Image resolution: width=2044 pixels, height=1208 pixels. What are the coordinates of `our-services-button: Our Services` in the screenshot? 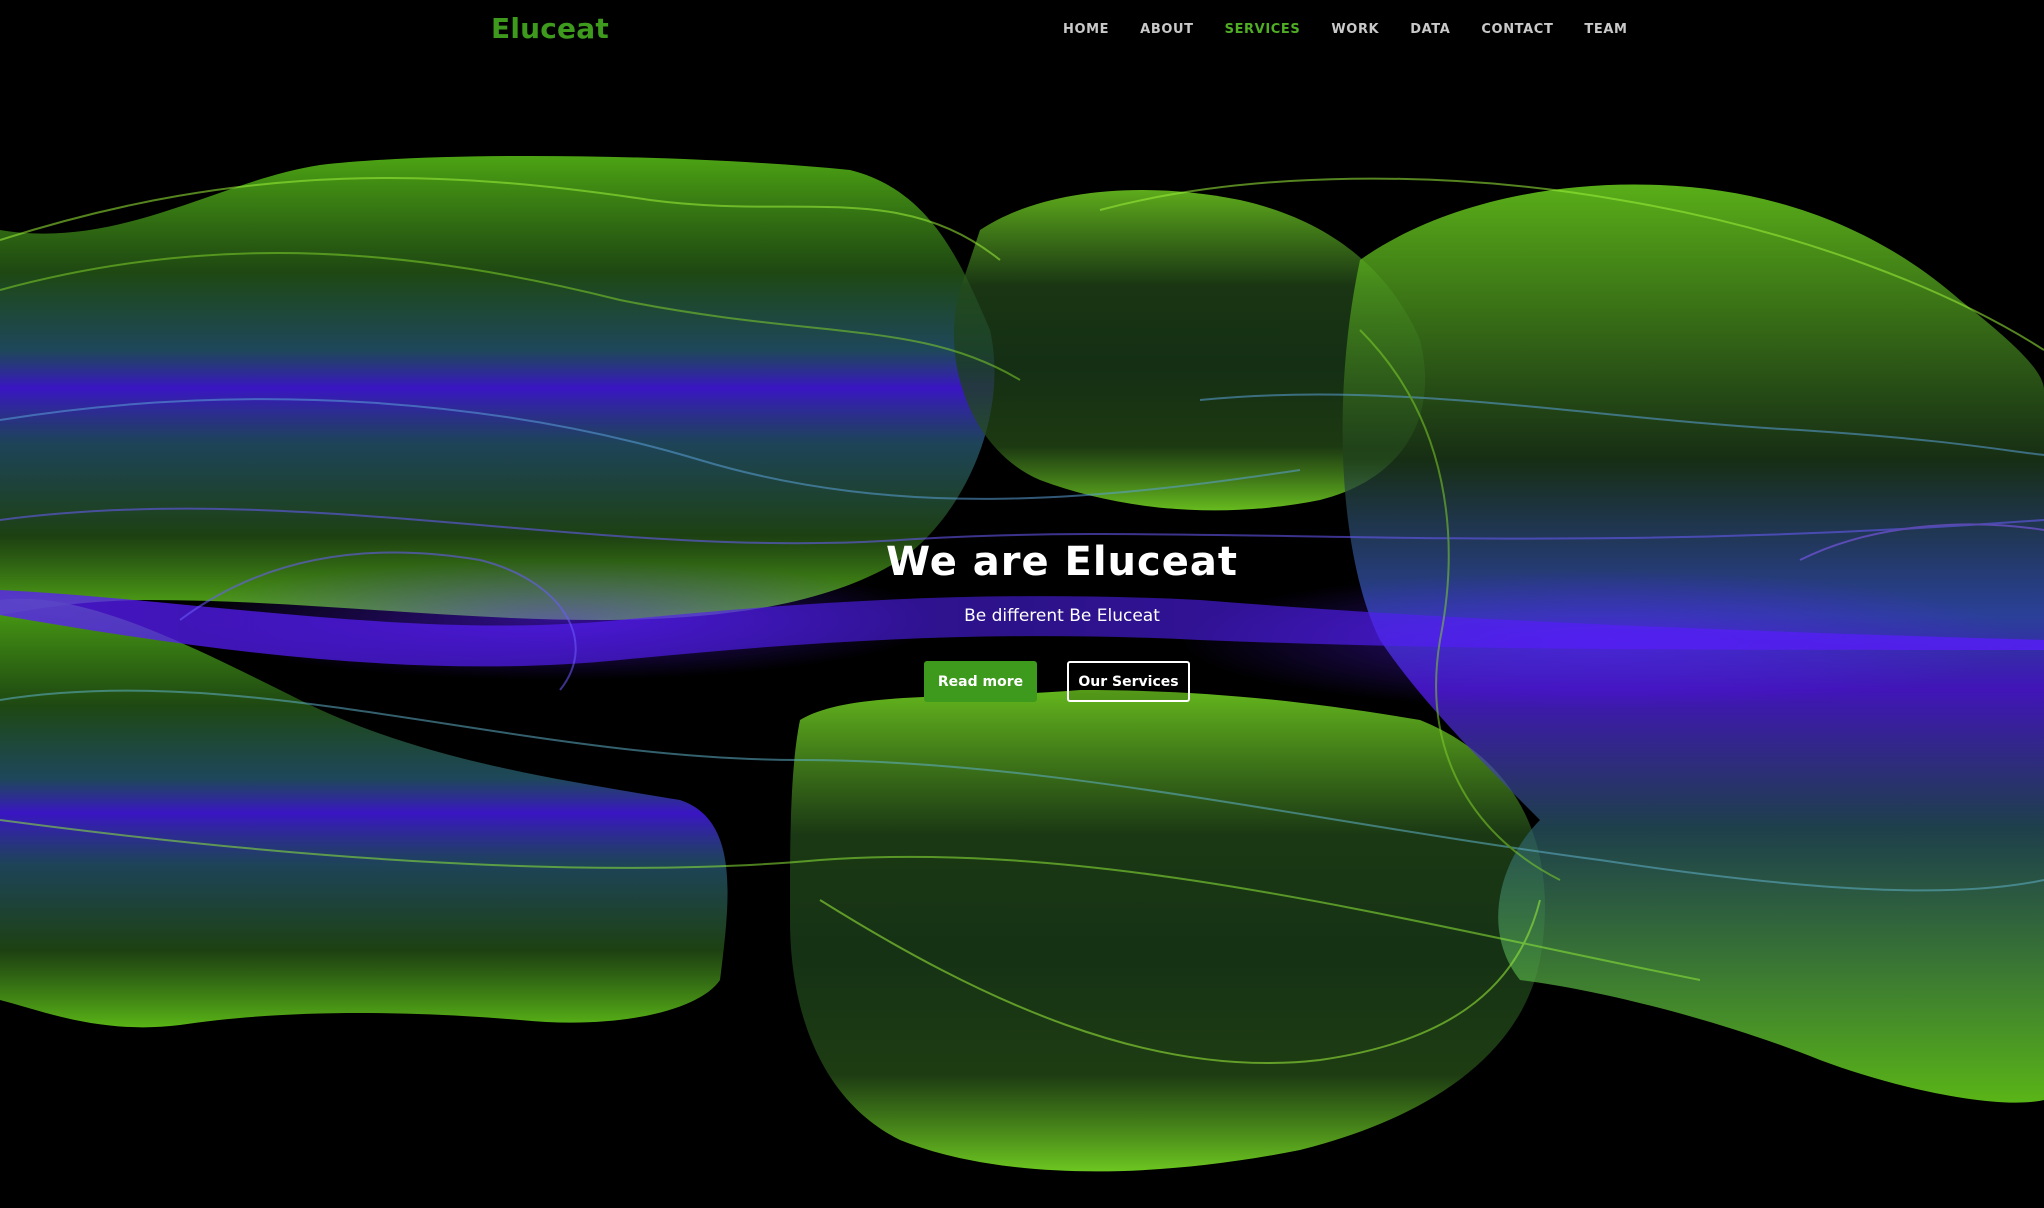 It's located at (1128, 681).